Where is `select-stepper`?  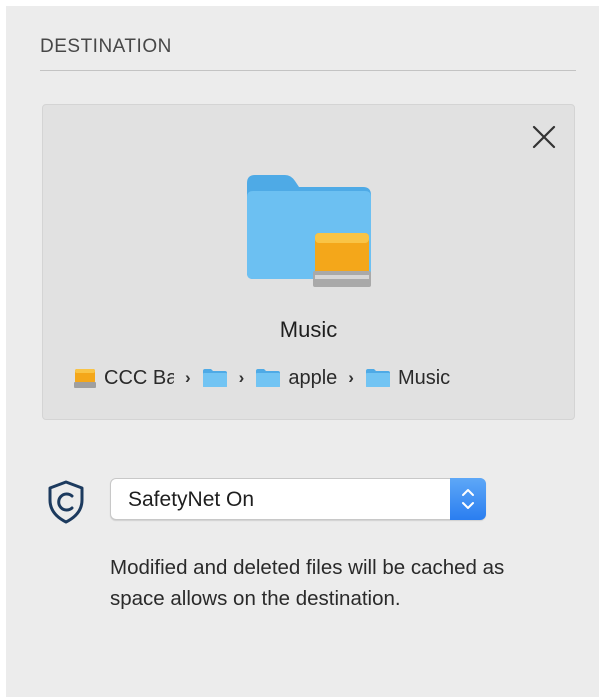 select-stepper is located at coordinates (468, 499).